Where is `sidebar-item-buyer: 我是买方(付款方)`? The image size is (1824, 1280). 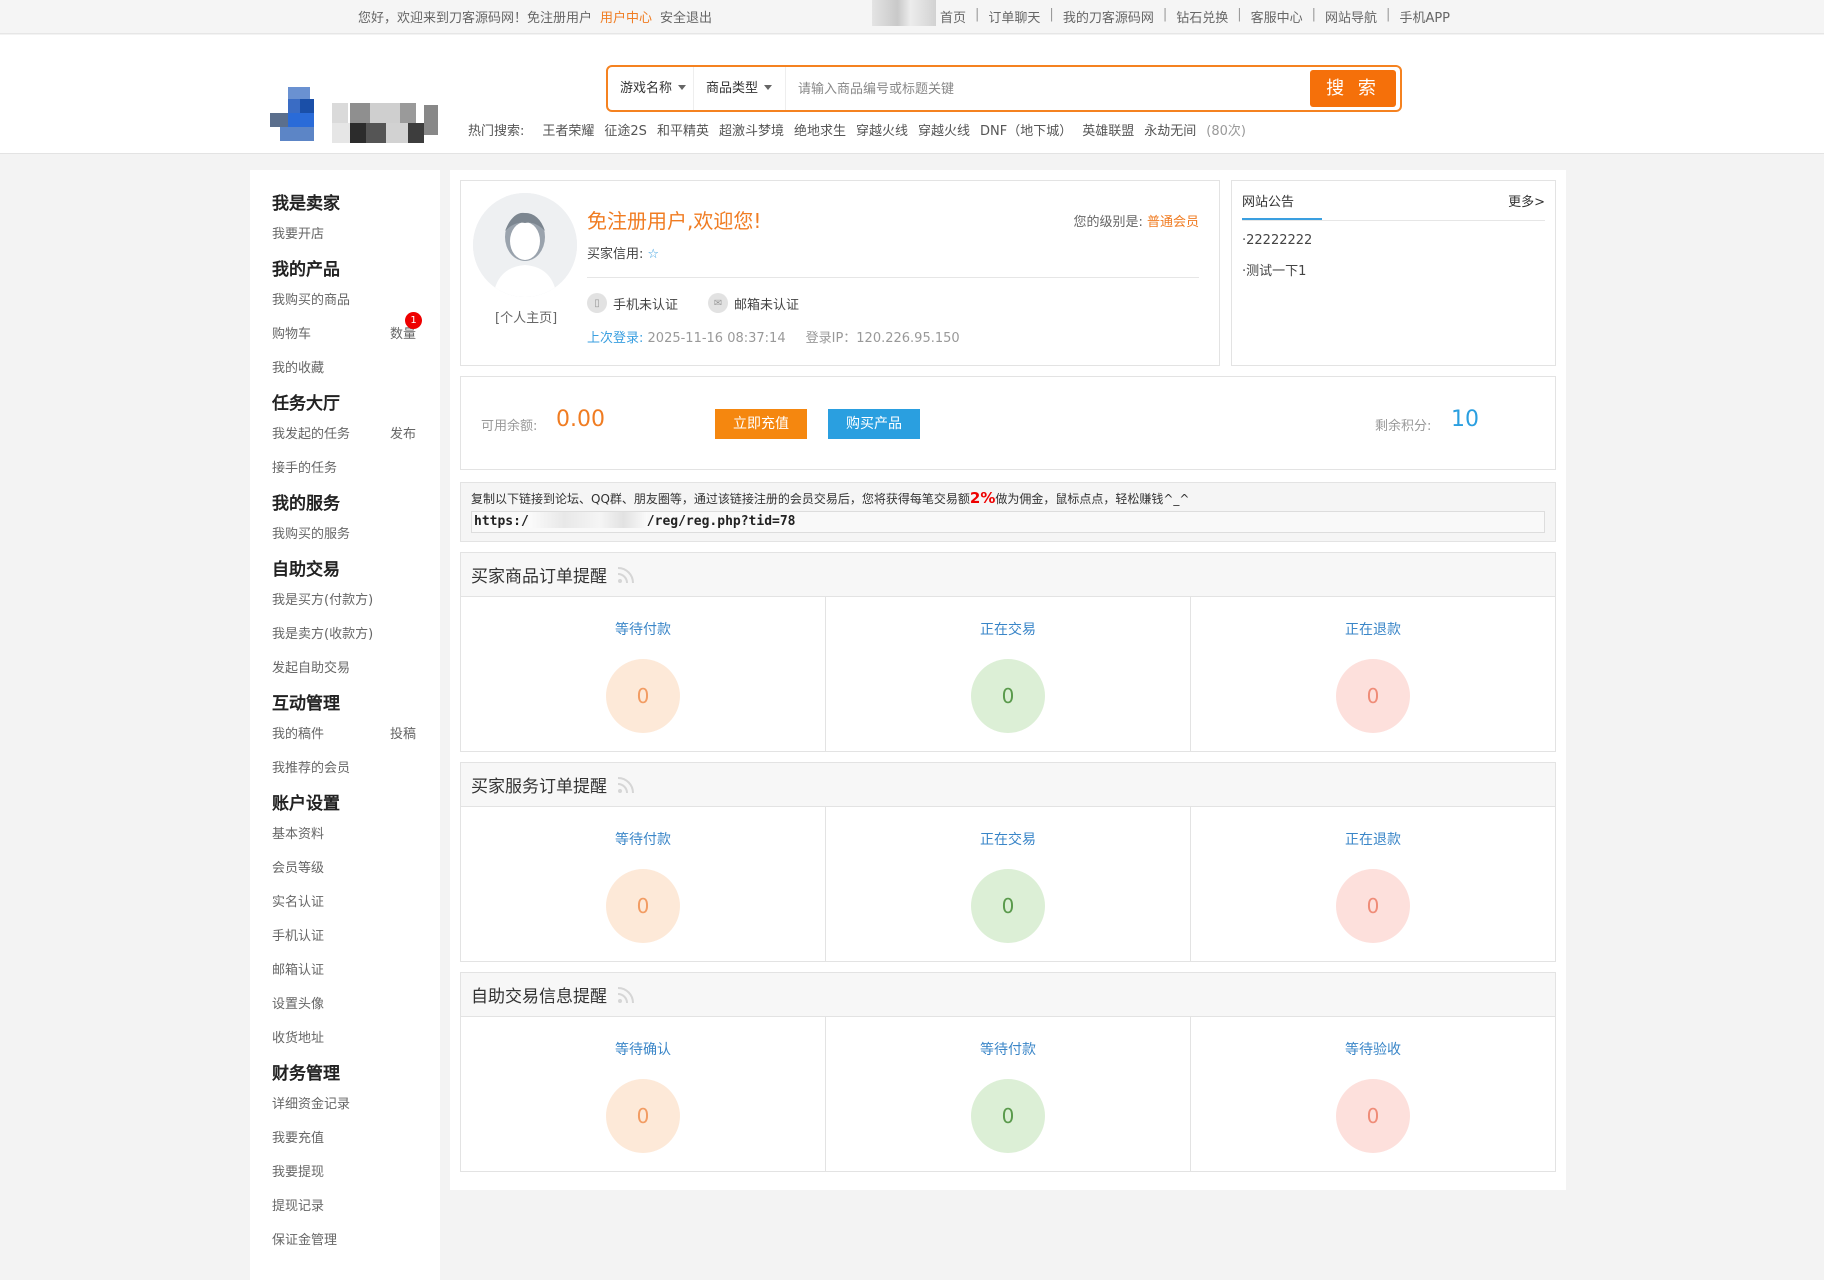 sidebar-item-buyer: 我是买方(付款方) is located at coordinates (347, 601).